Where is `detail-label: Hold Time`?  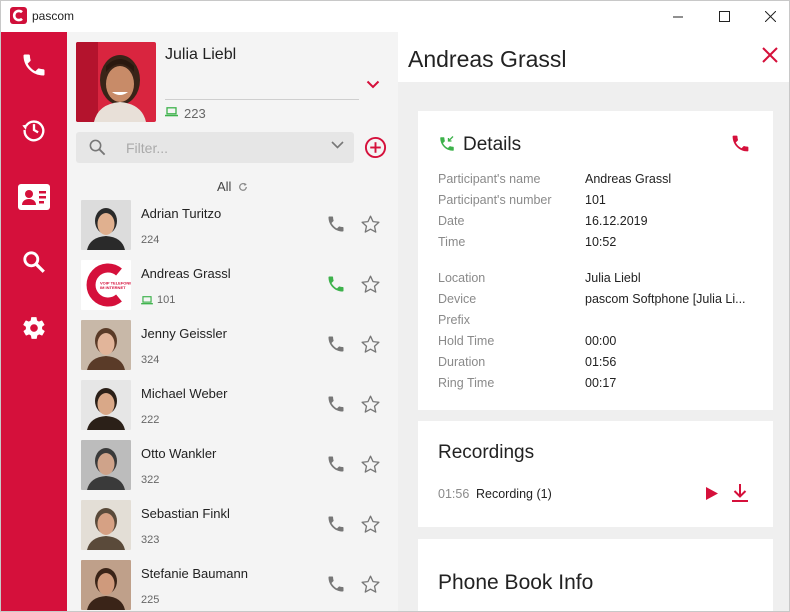 detail-label: Hold Time is located at coordinates (466, 341).